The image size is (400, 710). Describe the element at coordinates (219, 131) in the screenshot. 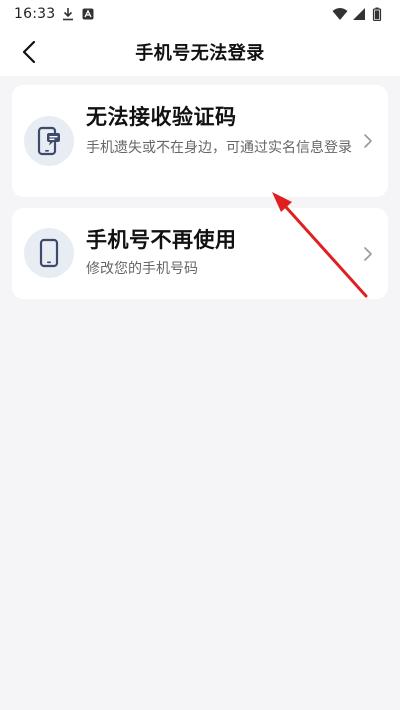

I see `option-text: 无法接收验证码 手机遗失或不在身边，可通过实名信息登录` at that location.